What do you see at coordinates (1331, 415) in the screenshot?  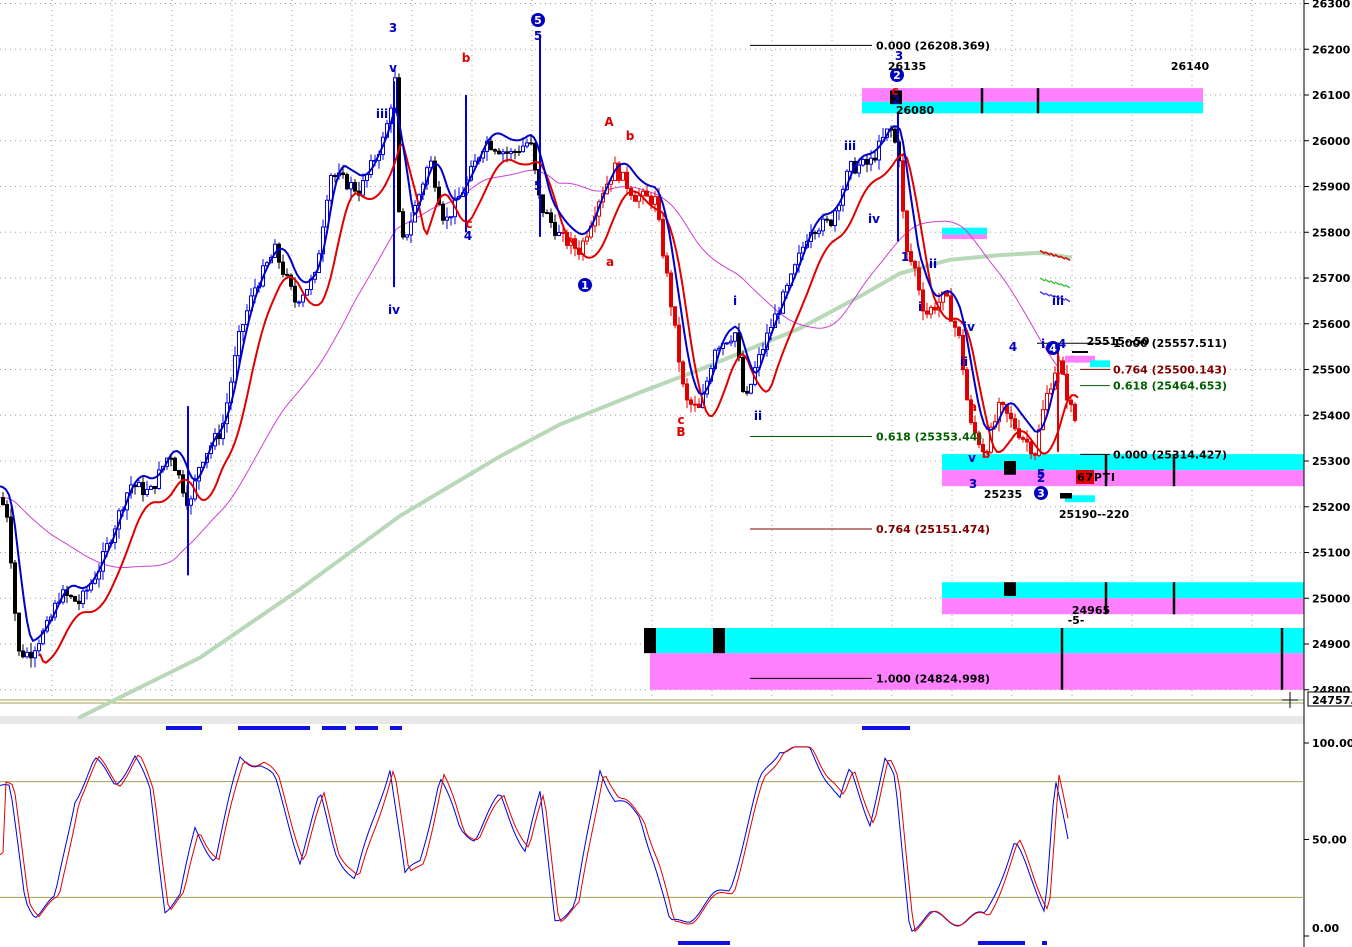 I see `y-tick-label: 25400` at bounding box center [1331, 415].